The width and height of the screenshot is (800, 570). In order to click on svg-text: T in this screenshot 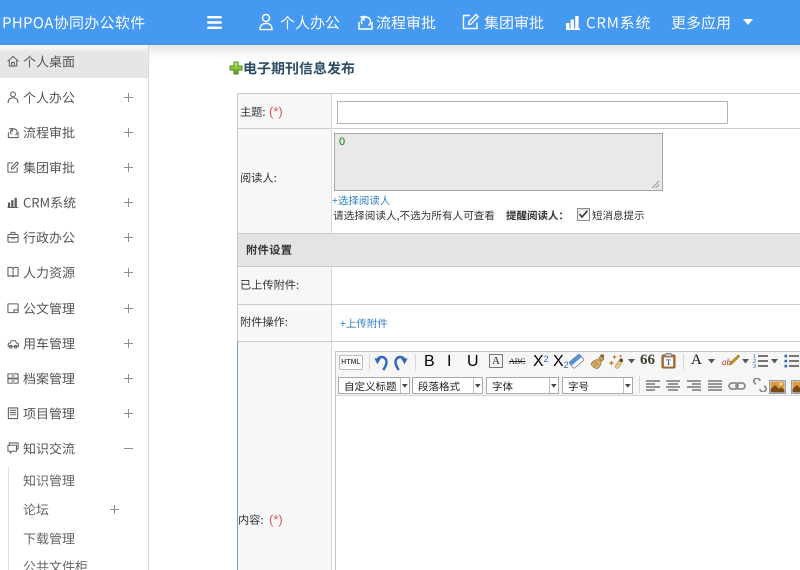, I will do `click(669, 362)`.